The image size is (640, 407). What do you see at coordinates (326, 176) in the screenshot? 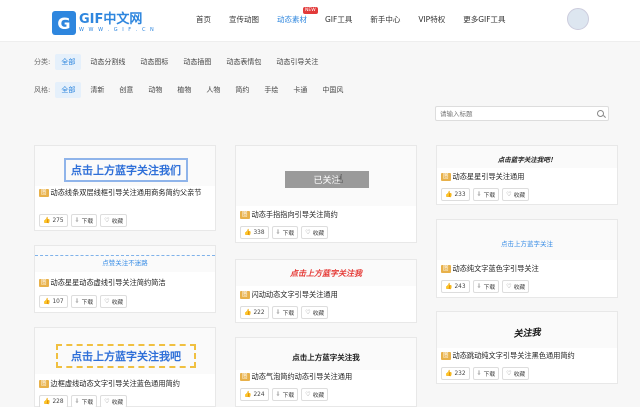
I see `card-thumbnail: 已关注 ☝` at bounding box center [326, 176].